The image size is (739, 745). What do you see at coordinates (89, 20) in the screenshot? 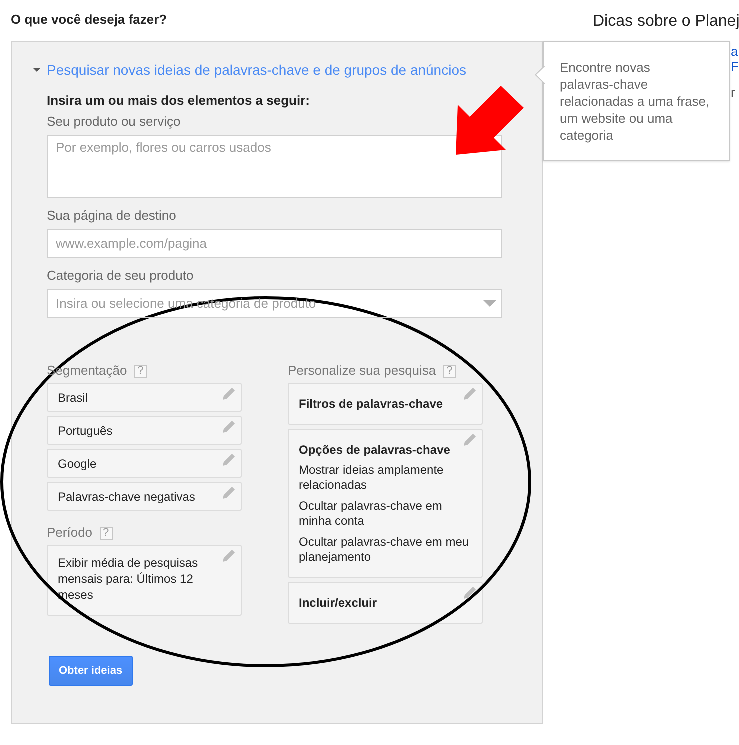
I see `page-heading: O que você deseja fazer?` at bounding box center [89, 20].